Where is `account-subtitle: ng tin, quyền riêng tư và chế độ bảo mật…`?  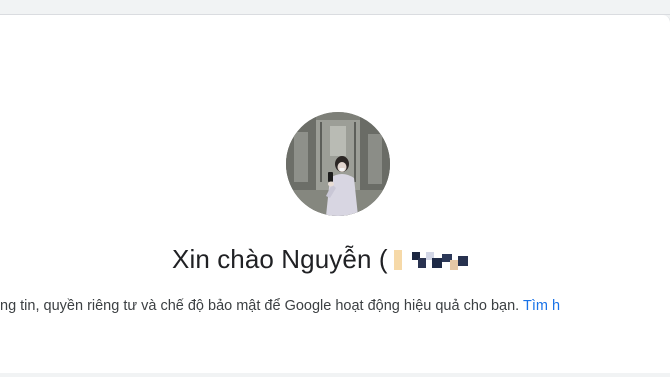 account-subtitle: ng tin, quyền riêng tư và chế độ bảo mật… is located at coordinates (280, 306).